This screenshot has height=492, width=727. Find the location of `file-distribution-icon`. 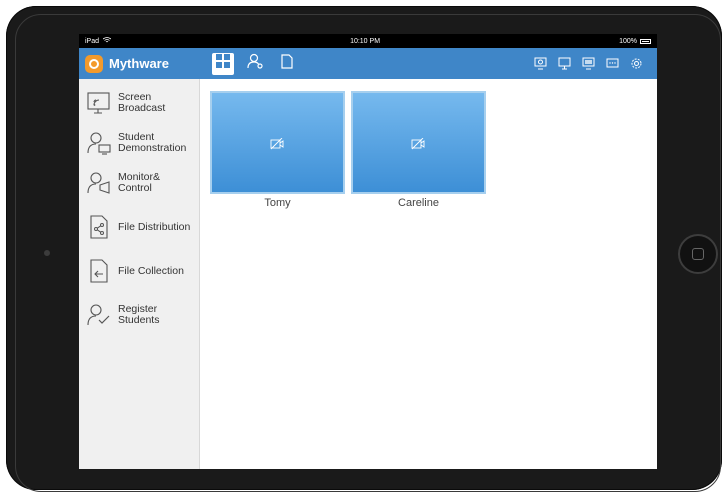

file-distribution-icon is located at coordinates (99, 227).